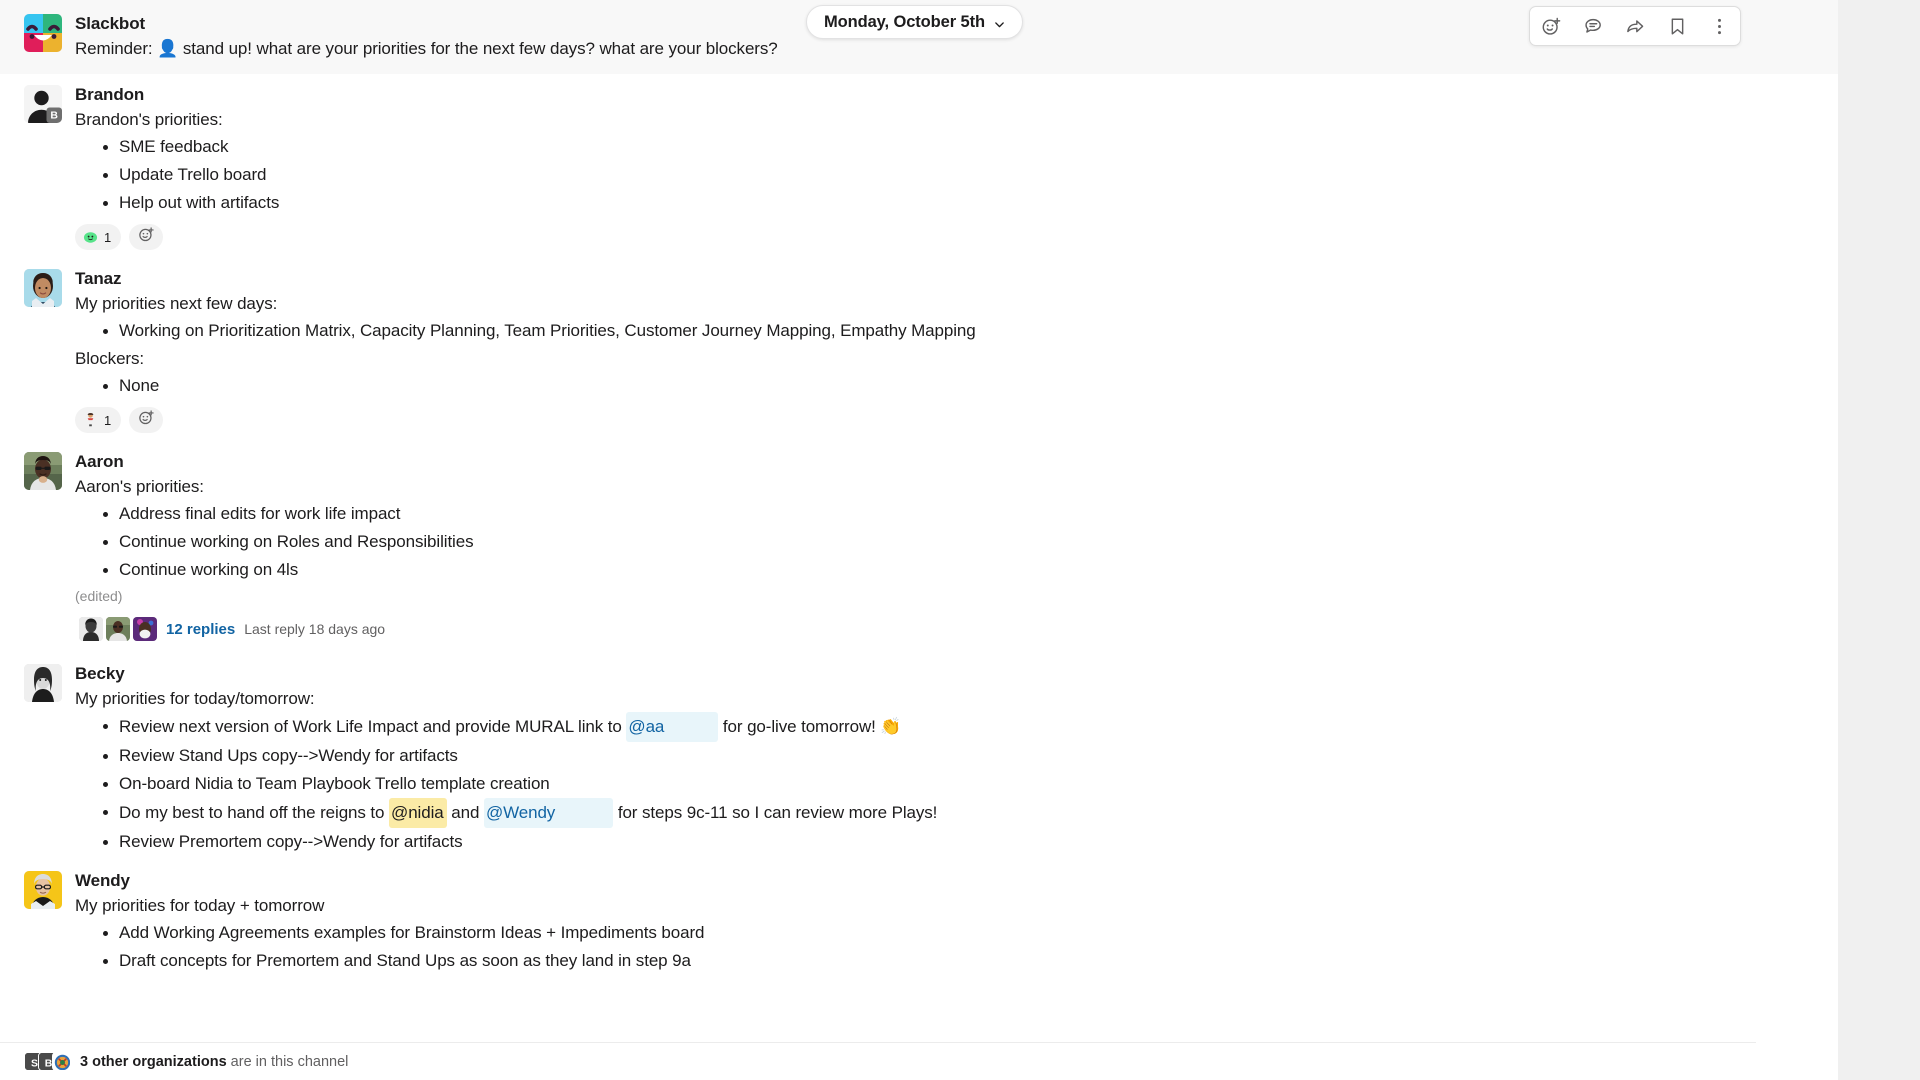  I want to click on thread-summary: 12 replies Last reply 18 days ago, so click(233, 629).